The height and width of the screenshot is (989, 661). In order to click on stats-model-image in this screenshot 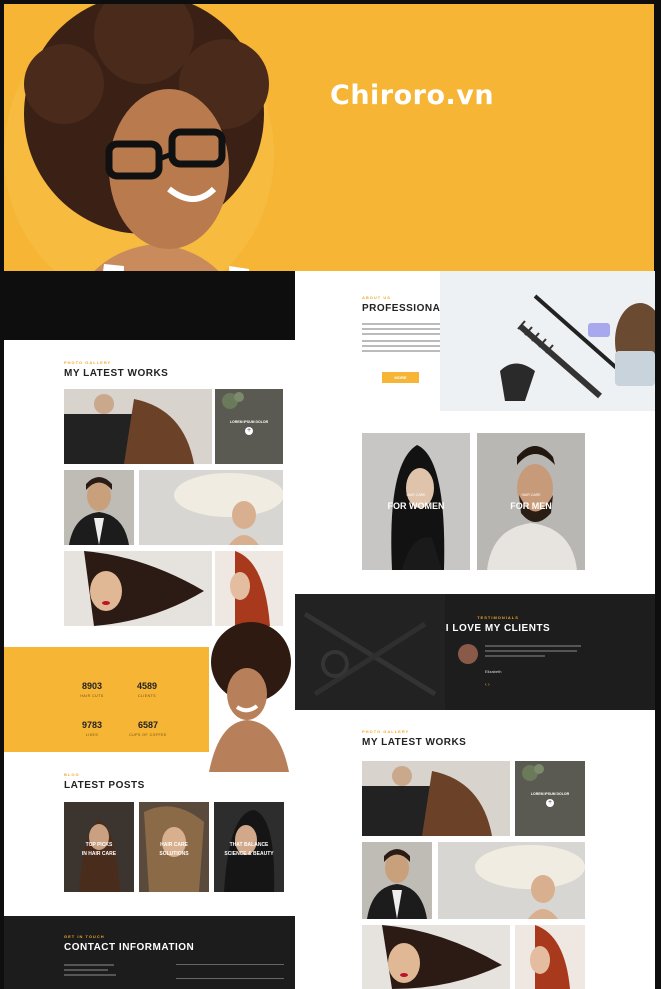, I will do `click(250, 697)`.